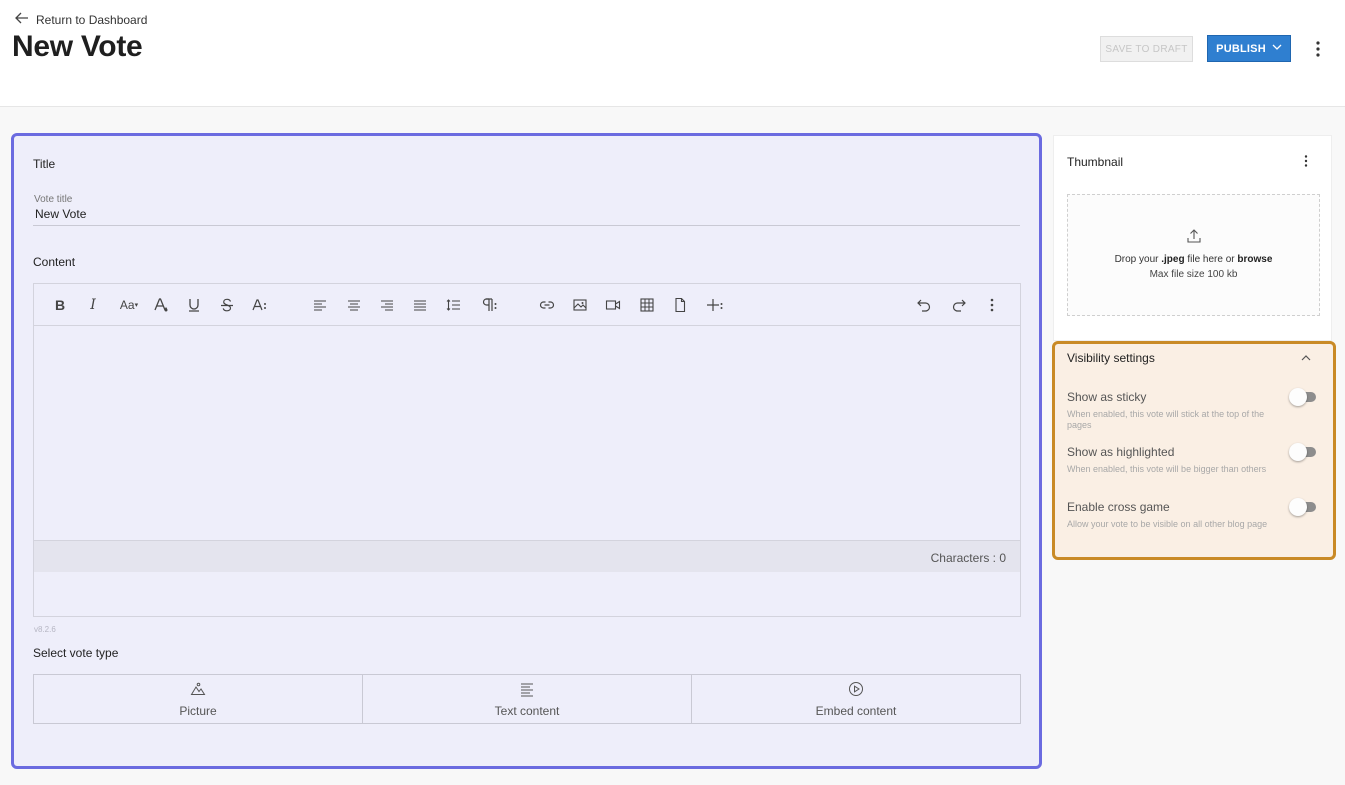  What do you see at coordinates (1095, 162) in the screenshot?
I see `thumbnail-title: Thumbnail` at bounding box center [1095, 162].